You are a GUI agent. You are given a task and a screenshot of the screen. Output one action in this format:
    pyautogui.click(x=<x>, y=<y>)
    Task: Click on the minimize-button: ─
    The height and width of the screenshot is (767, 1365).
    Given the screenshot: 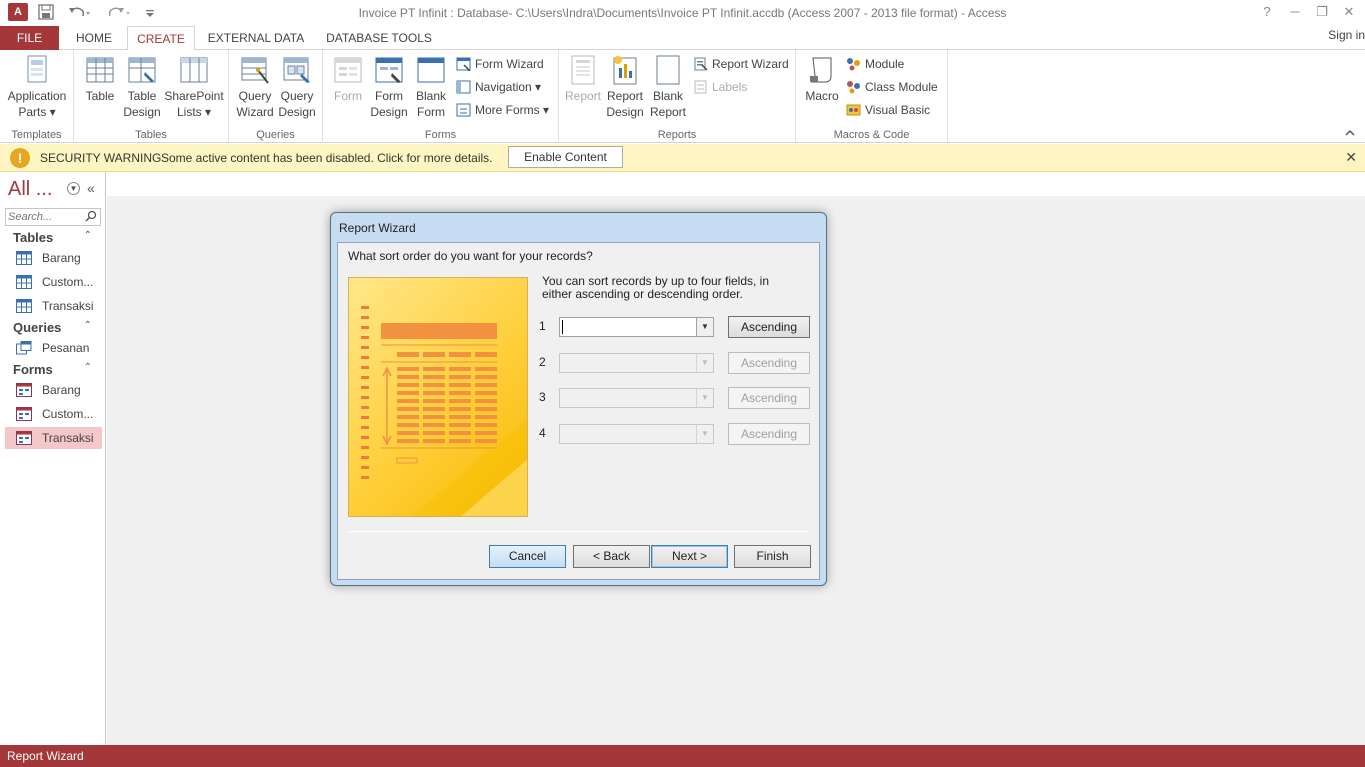 What is the action you would take?
    pyautogui.click(x=1295, y=12)
    